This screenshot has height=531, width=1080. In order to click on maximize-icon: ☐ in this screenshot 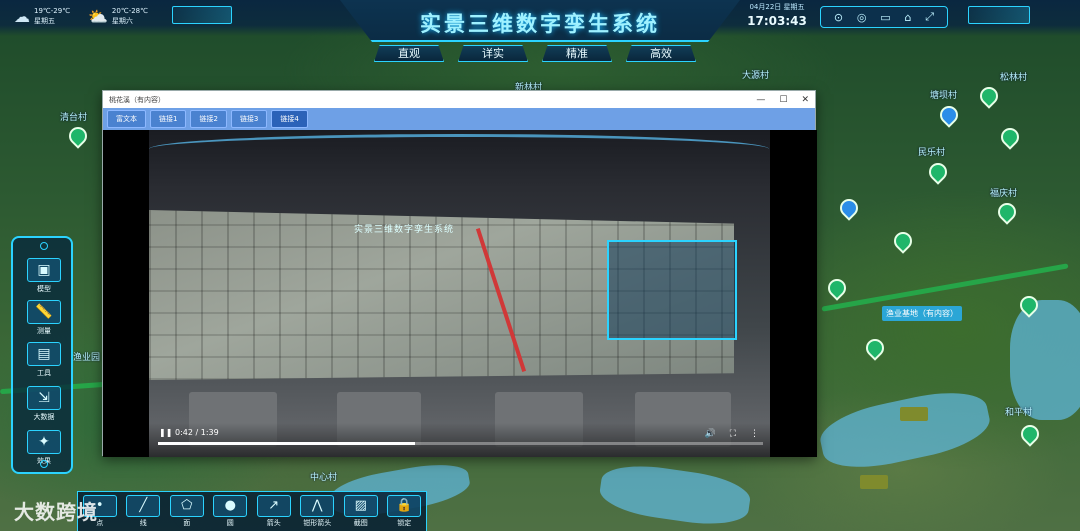, I will do `click(783, 100)`.